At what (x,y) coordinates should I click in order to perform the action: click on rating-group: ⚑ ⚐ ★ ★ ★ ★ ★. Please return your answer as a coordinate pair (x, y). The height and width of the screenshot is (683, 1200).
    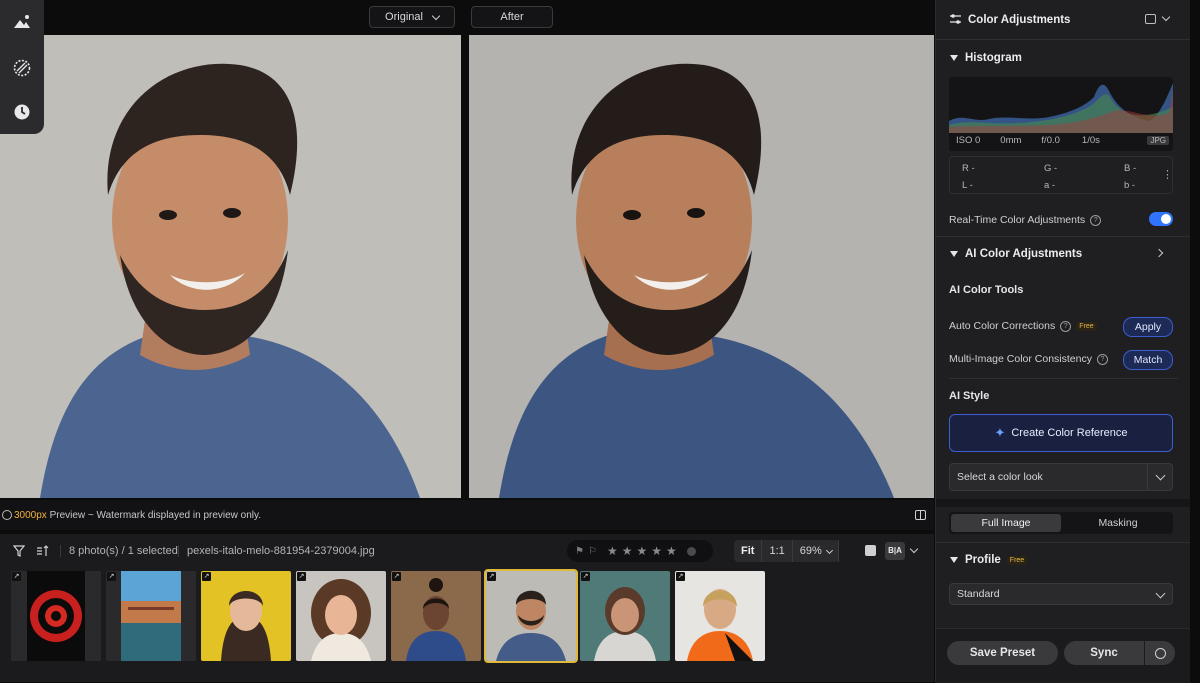
    Looking at the image, I should click on (640, 551).